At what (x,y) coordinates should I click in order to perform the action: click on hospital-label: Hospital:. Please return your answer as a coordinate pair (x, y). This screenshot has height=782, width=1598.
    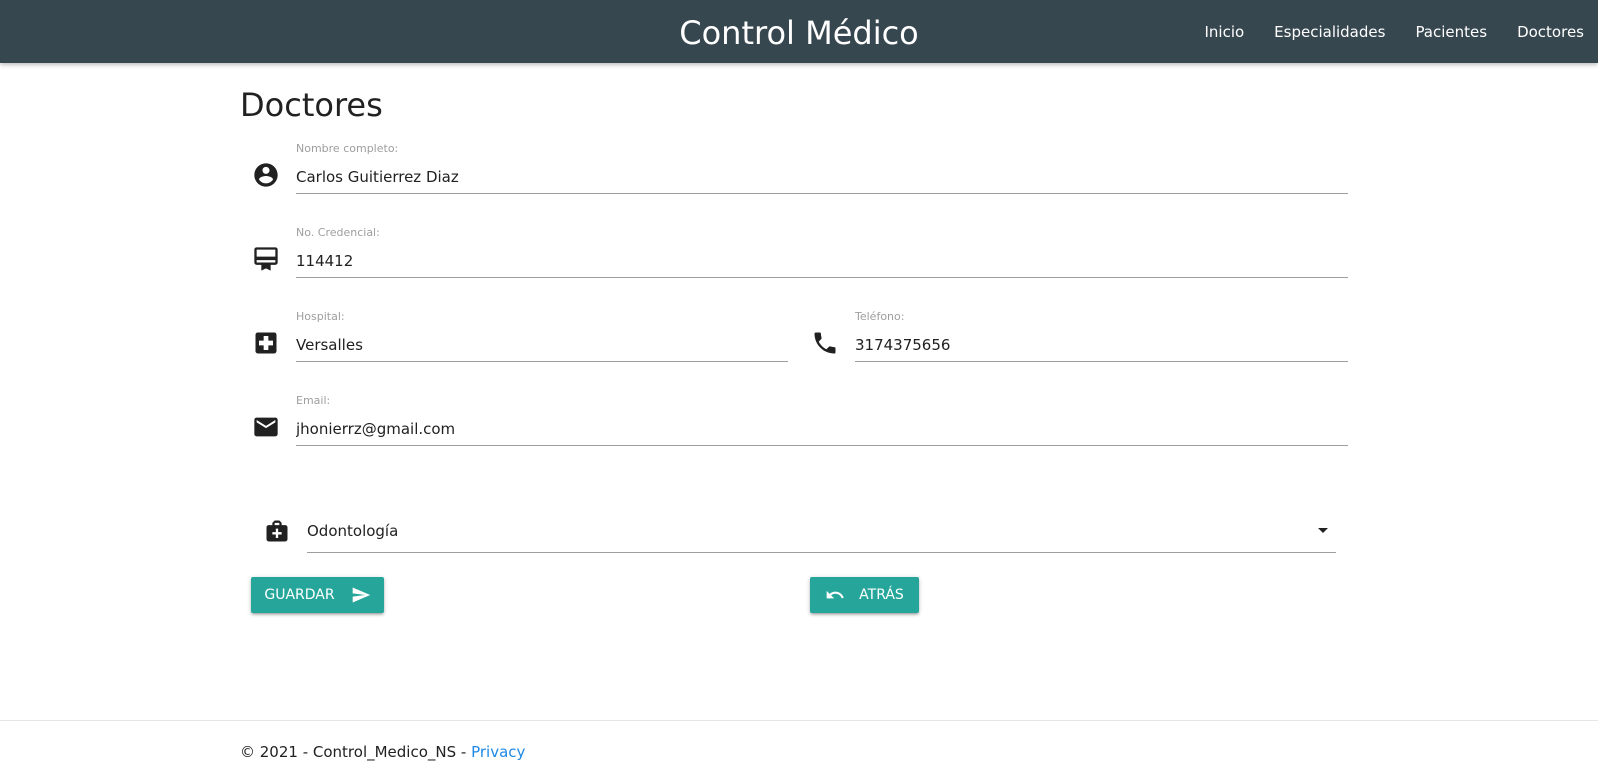
    Looking at the image, I should click on (320, 316).